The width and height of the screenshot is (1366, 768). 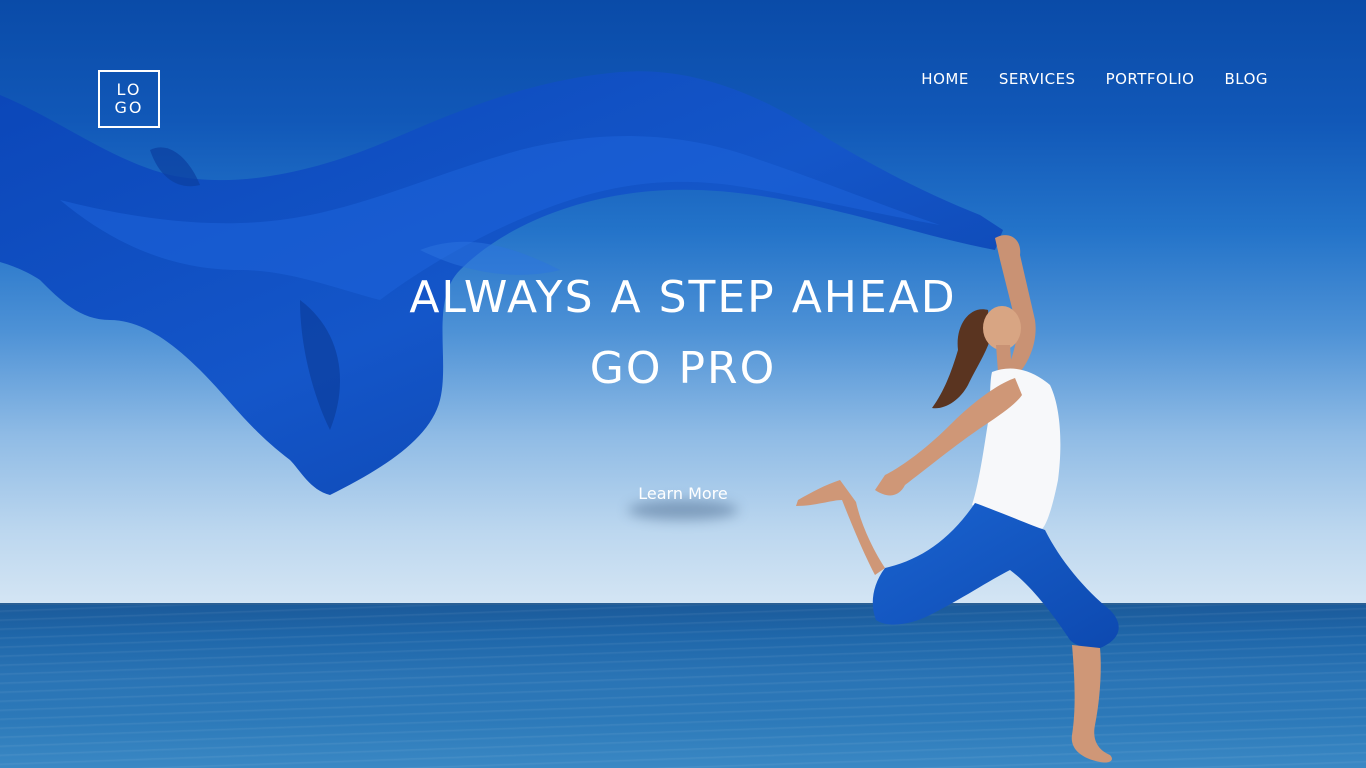 I want to click on logo-text-line2: GO, so click(x=129, y=107).